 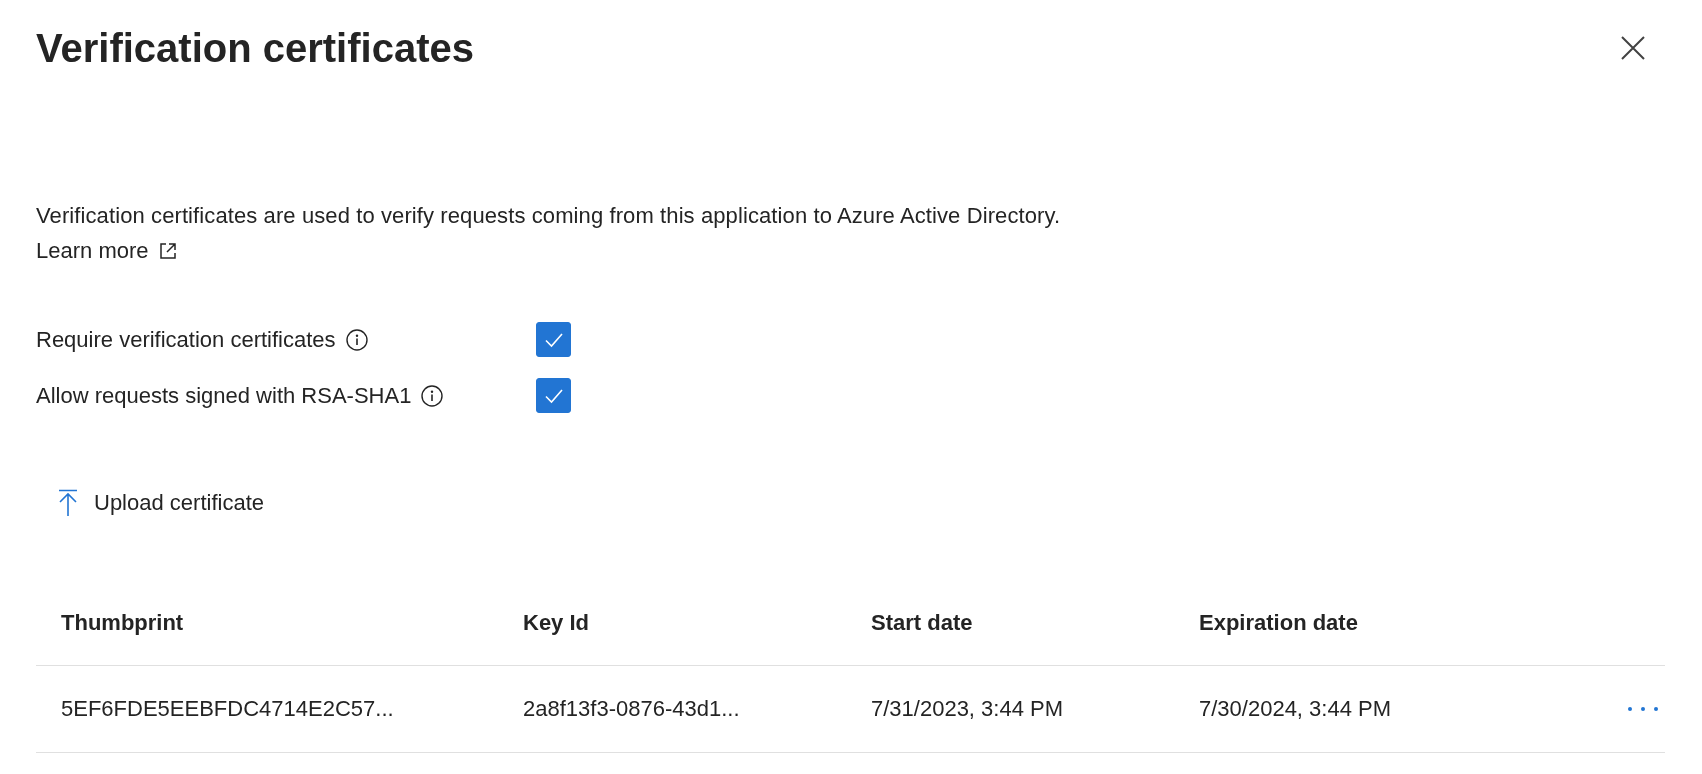 What do you see at coordinates (557, 623) in the screenshot?
I see `column-header: Key Id` at bounding box center [557, 623].